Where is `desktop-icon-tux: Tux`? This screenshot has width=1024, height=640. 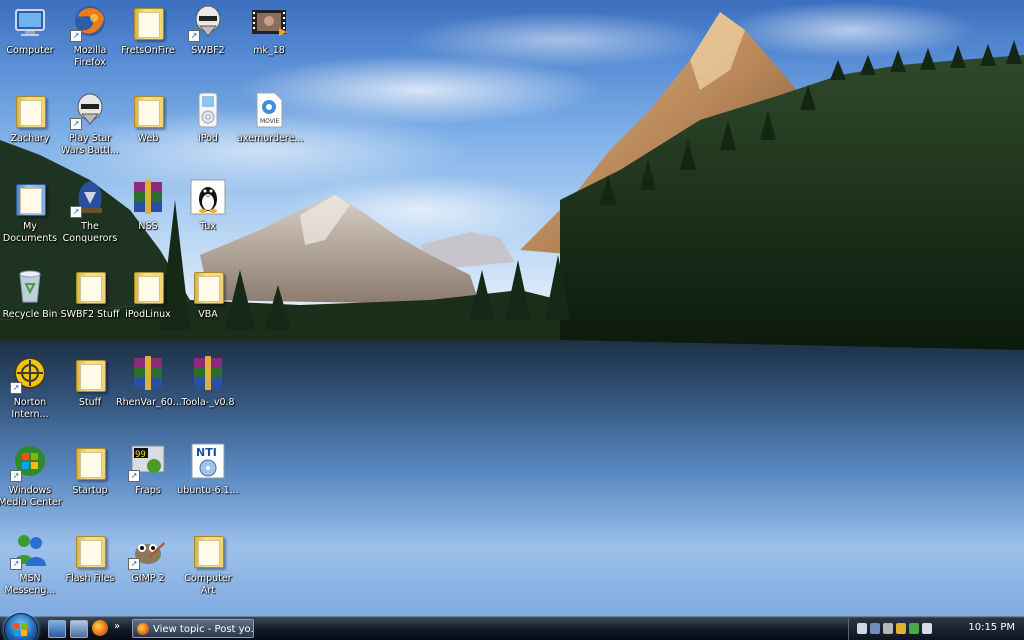
desktop-icon-tux: Tux is located at coordinates (208, 205).